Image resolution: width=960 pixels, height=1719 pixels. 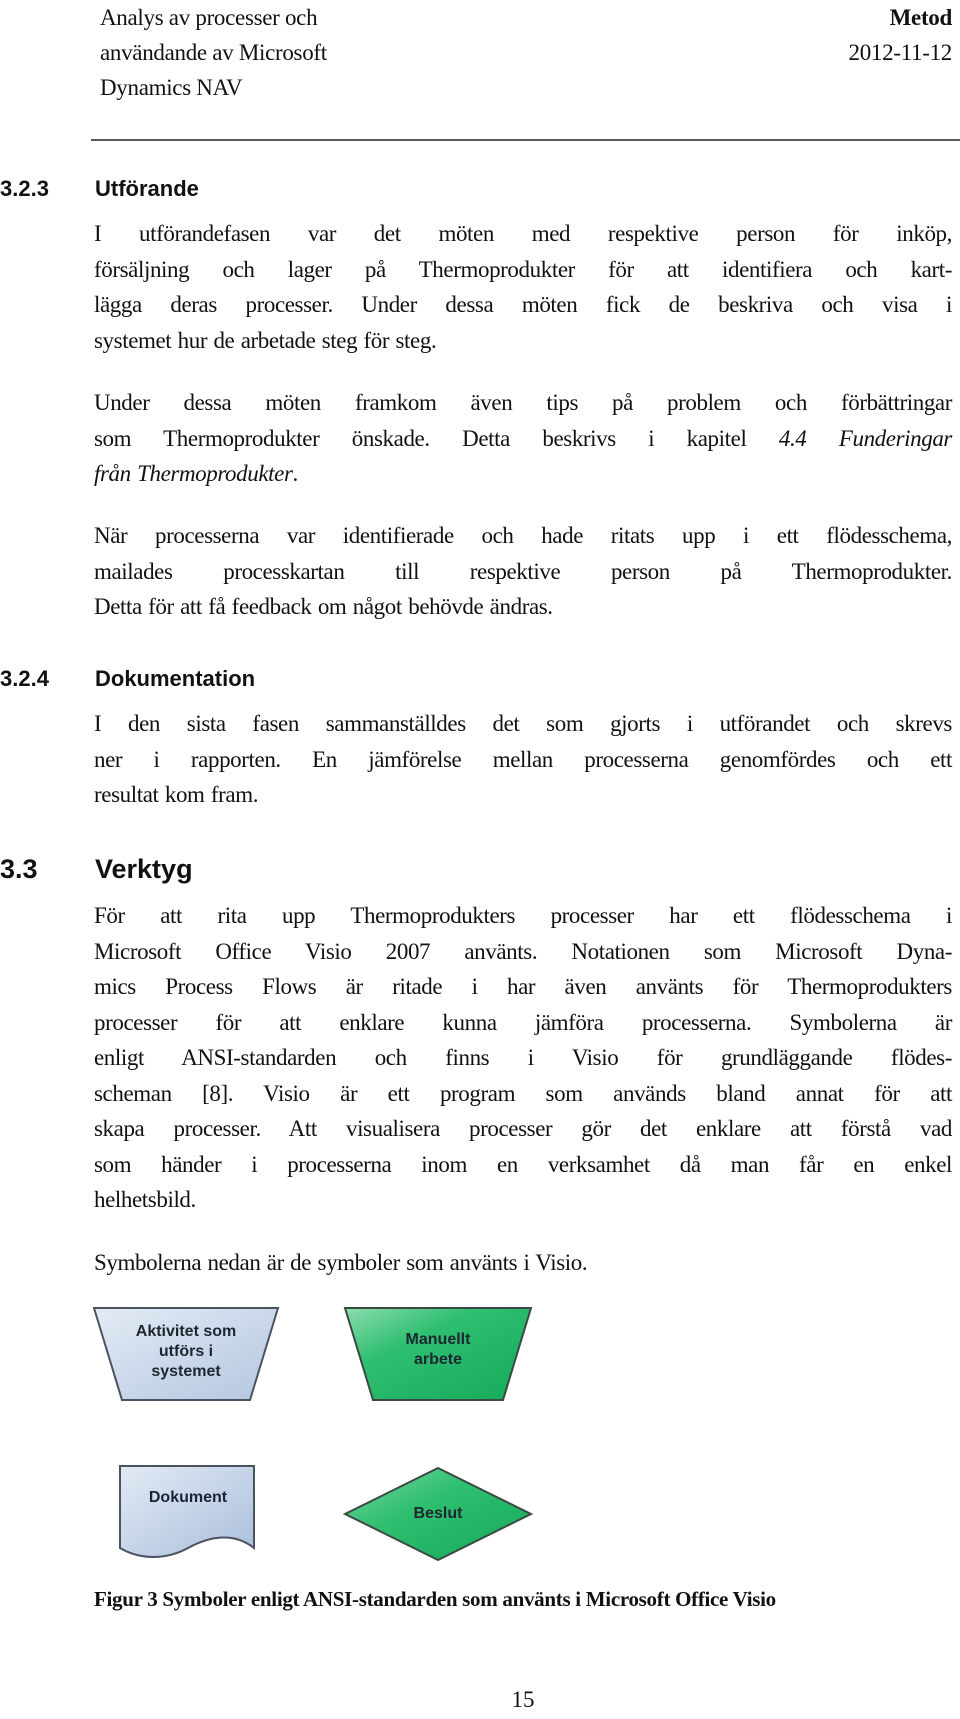 I want to click on chapter-reference-cont: från Thermoprodukter, so click(x=193, y=473).